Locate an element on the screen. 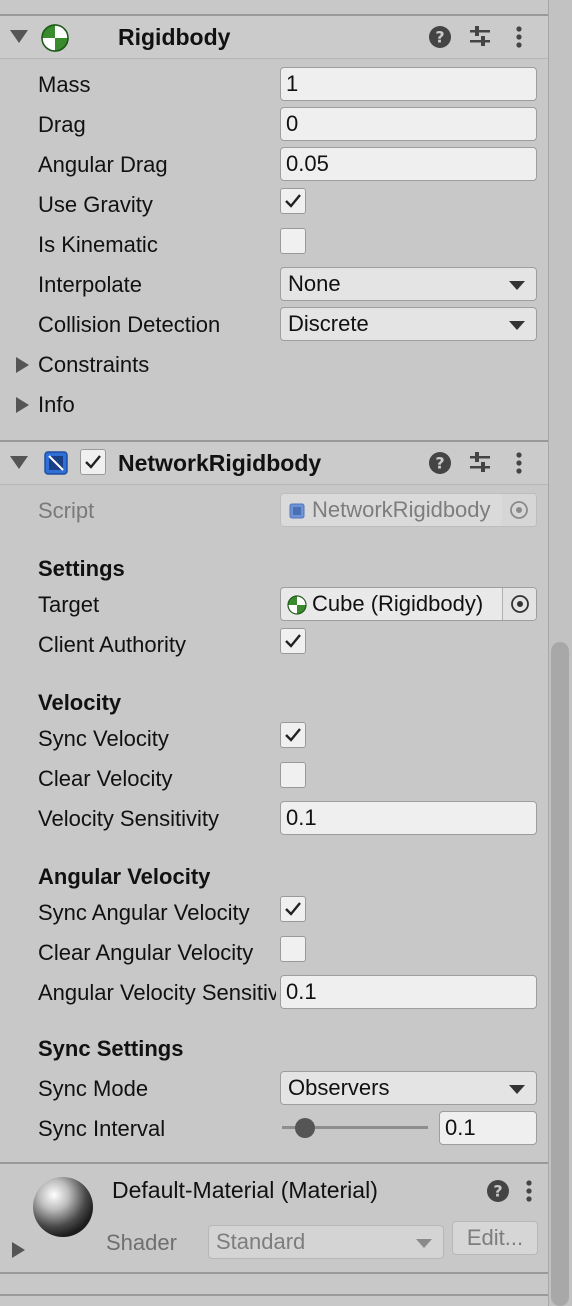 The width and height of the screenshot is (572, 1306). sync-velocity-checkbox is located at coordinates (293, 735).